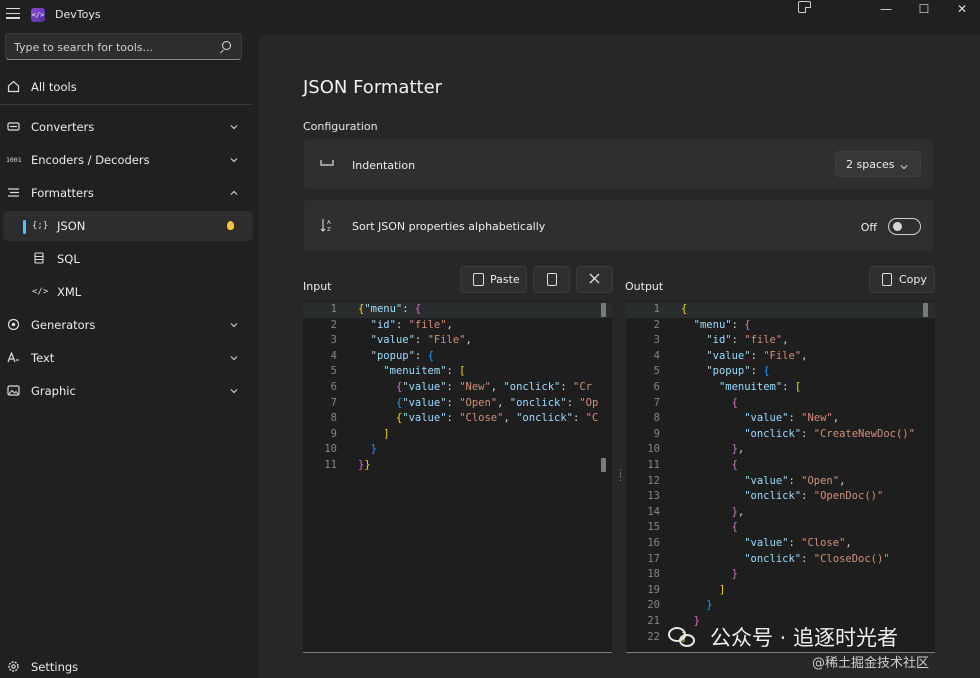 The height and width of the screenshot is (678, 980). What do you see at coordinates (738, 371) in the screenshot?
I see `code-line: "popup": {` at bounding box center [738, 371].